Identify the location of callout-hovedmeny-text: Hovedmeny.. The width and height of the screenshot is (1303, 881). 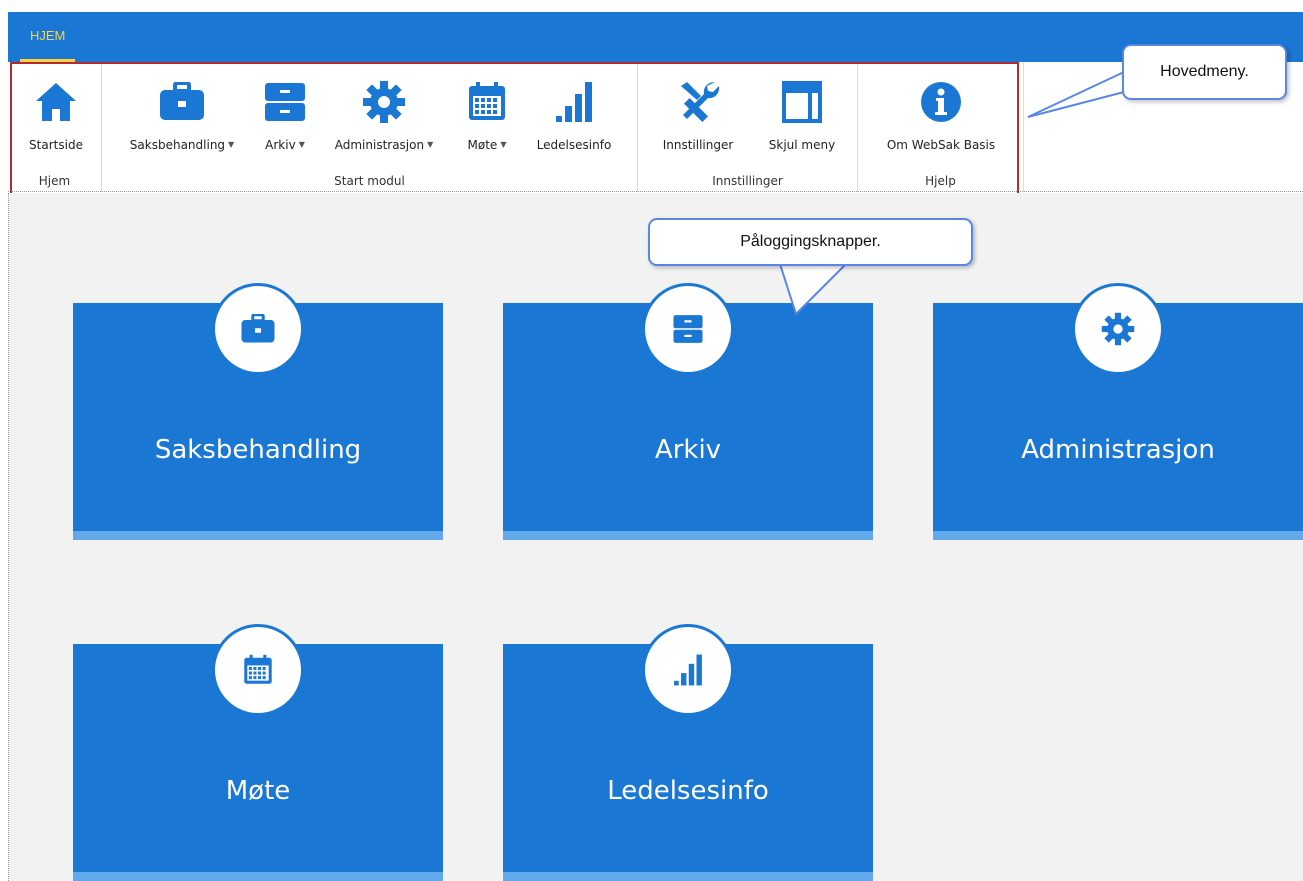
(1204, 71).